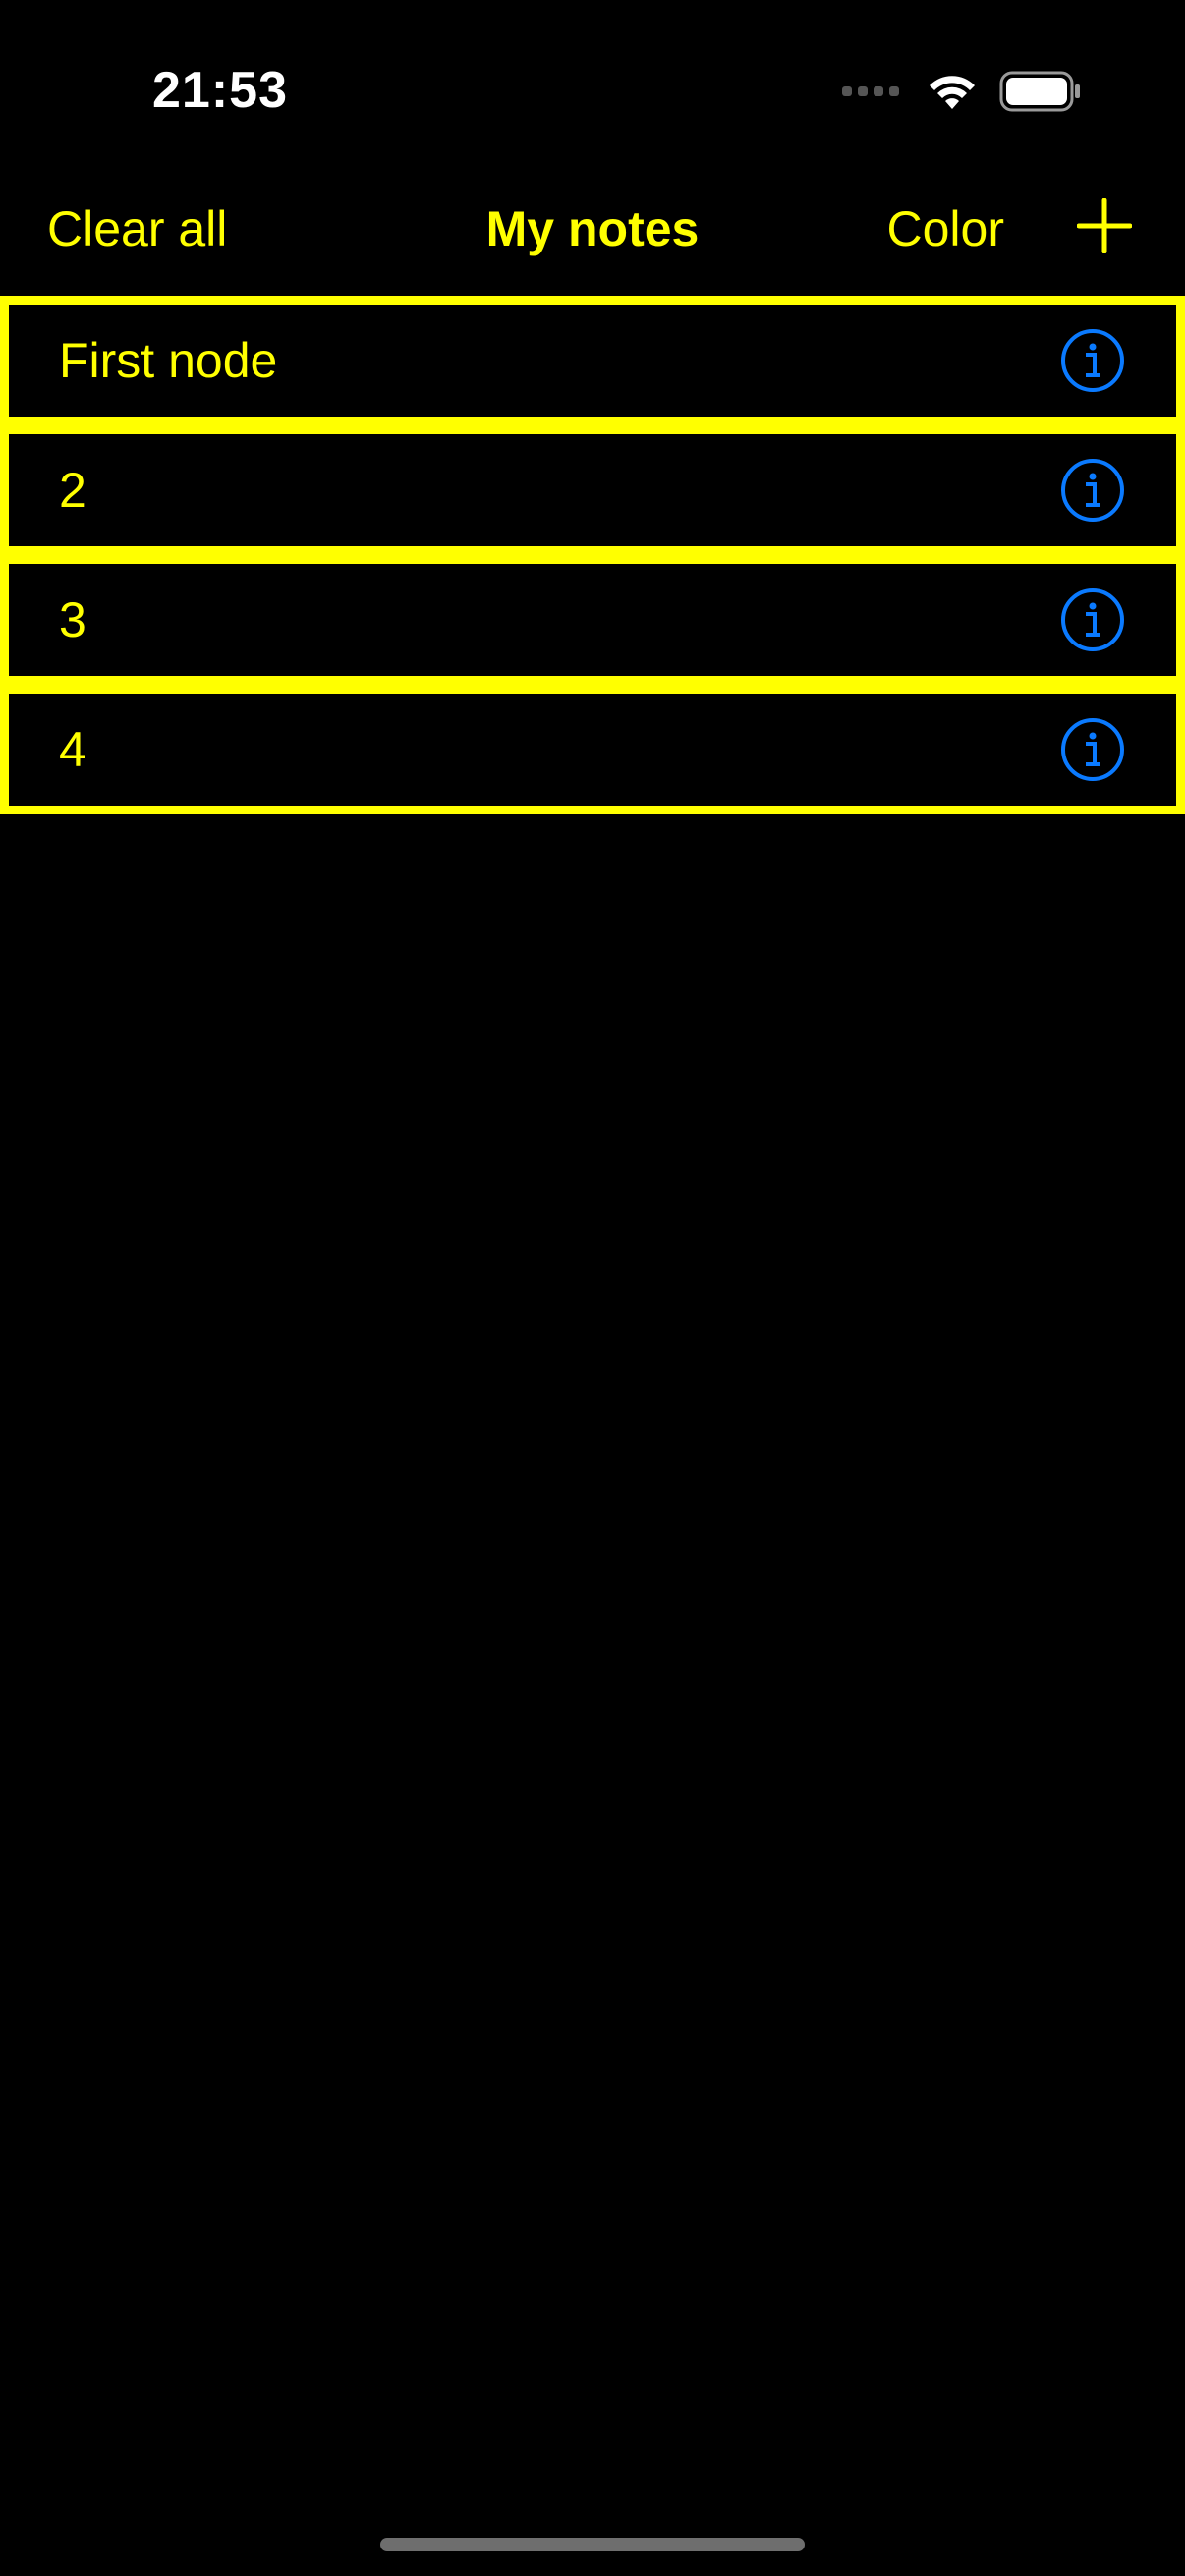 The height and width of the screenshot is (2576, 1185). Describe the element at coordinates (946, 228) in the screenshot. I see `color-button: Color` at that location.